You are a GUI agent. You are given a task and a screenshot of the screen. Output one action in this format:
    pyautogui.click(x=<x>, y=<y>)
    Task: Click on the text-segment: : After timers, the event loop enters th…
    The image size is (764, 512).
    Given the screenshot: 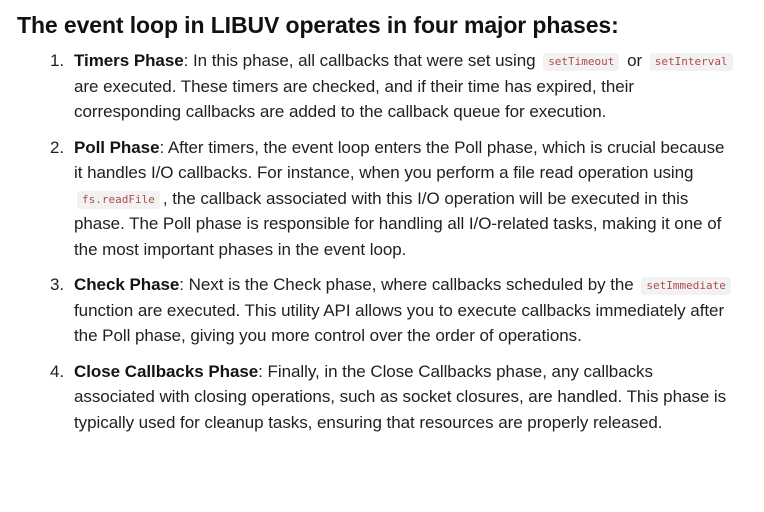 What is the action you would take?
    pyautogui.click(x=399, y=160)
    